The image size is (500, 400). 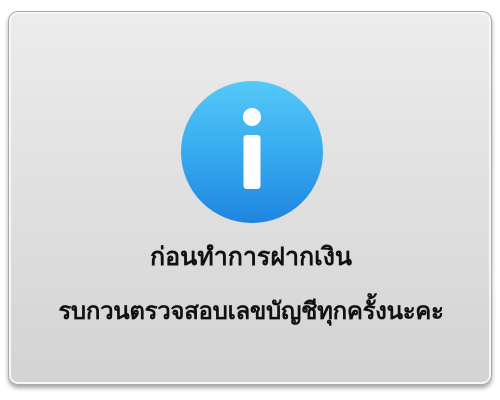 What do you see at coordinates (252, 152) in the screenshot?
I see `info-icon` at bounding box center [252, 152].